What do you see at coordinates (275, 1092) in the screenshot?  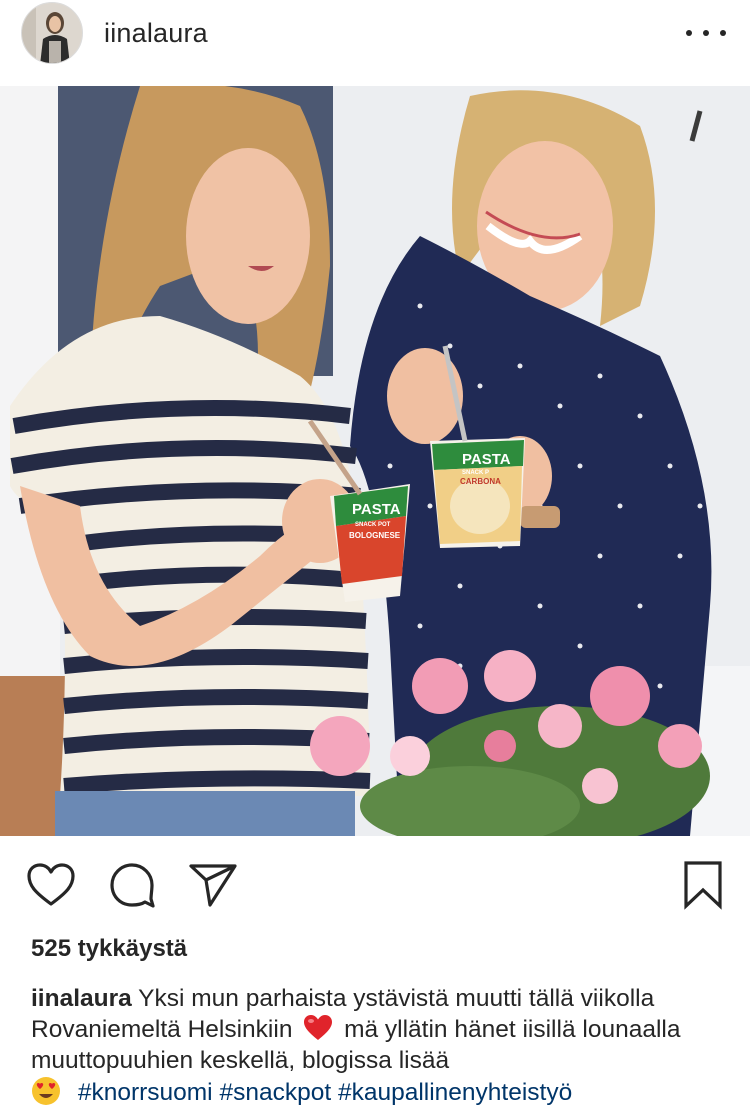 I see `hashtag-snackpot: #snackpot` at bounding box center [275, 1092].